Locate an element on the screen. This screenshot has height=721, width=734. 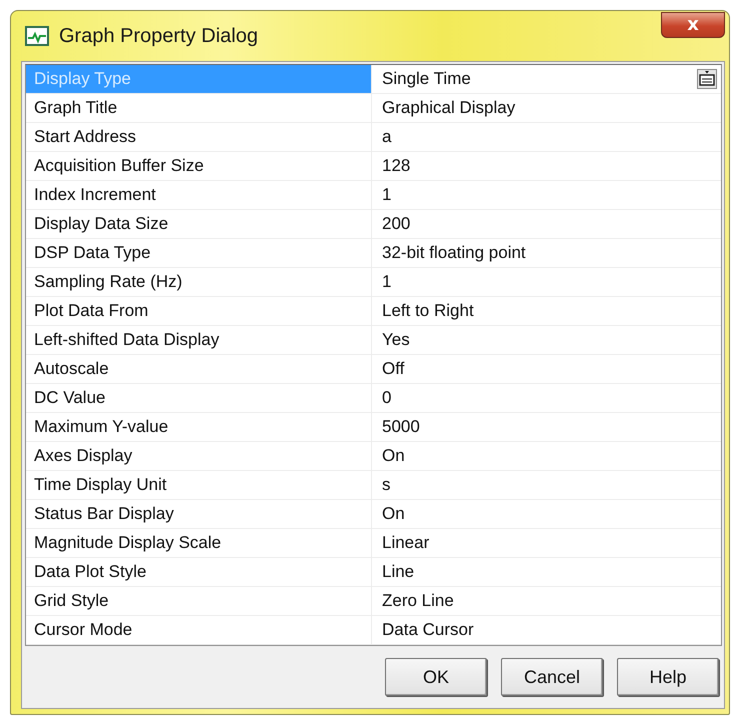
property-value: Off is located at coordinates (393, 369).